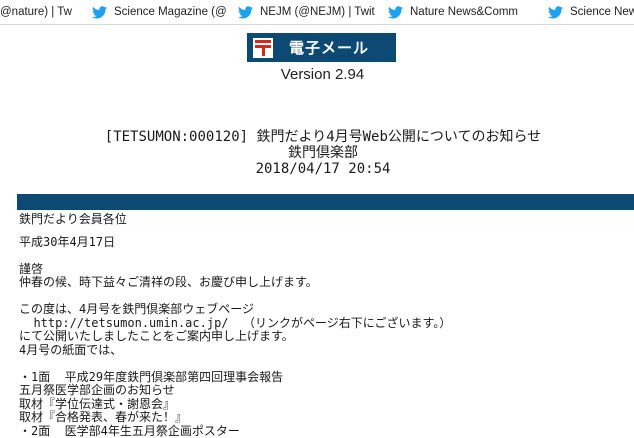 Image resolution: width=634 pixels, height=438 pixels. What do you see at coordinates (317, 137) in the screenshot?
I see `message-subject: [TETSUMON:000120] 鉄門だより4月号Web公開についてのお知らせ` at bounding box center [317, 137].